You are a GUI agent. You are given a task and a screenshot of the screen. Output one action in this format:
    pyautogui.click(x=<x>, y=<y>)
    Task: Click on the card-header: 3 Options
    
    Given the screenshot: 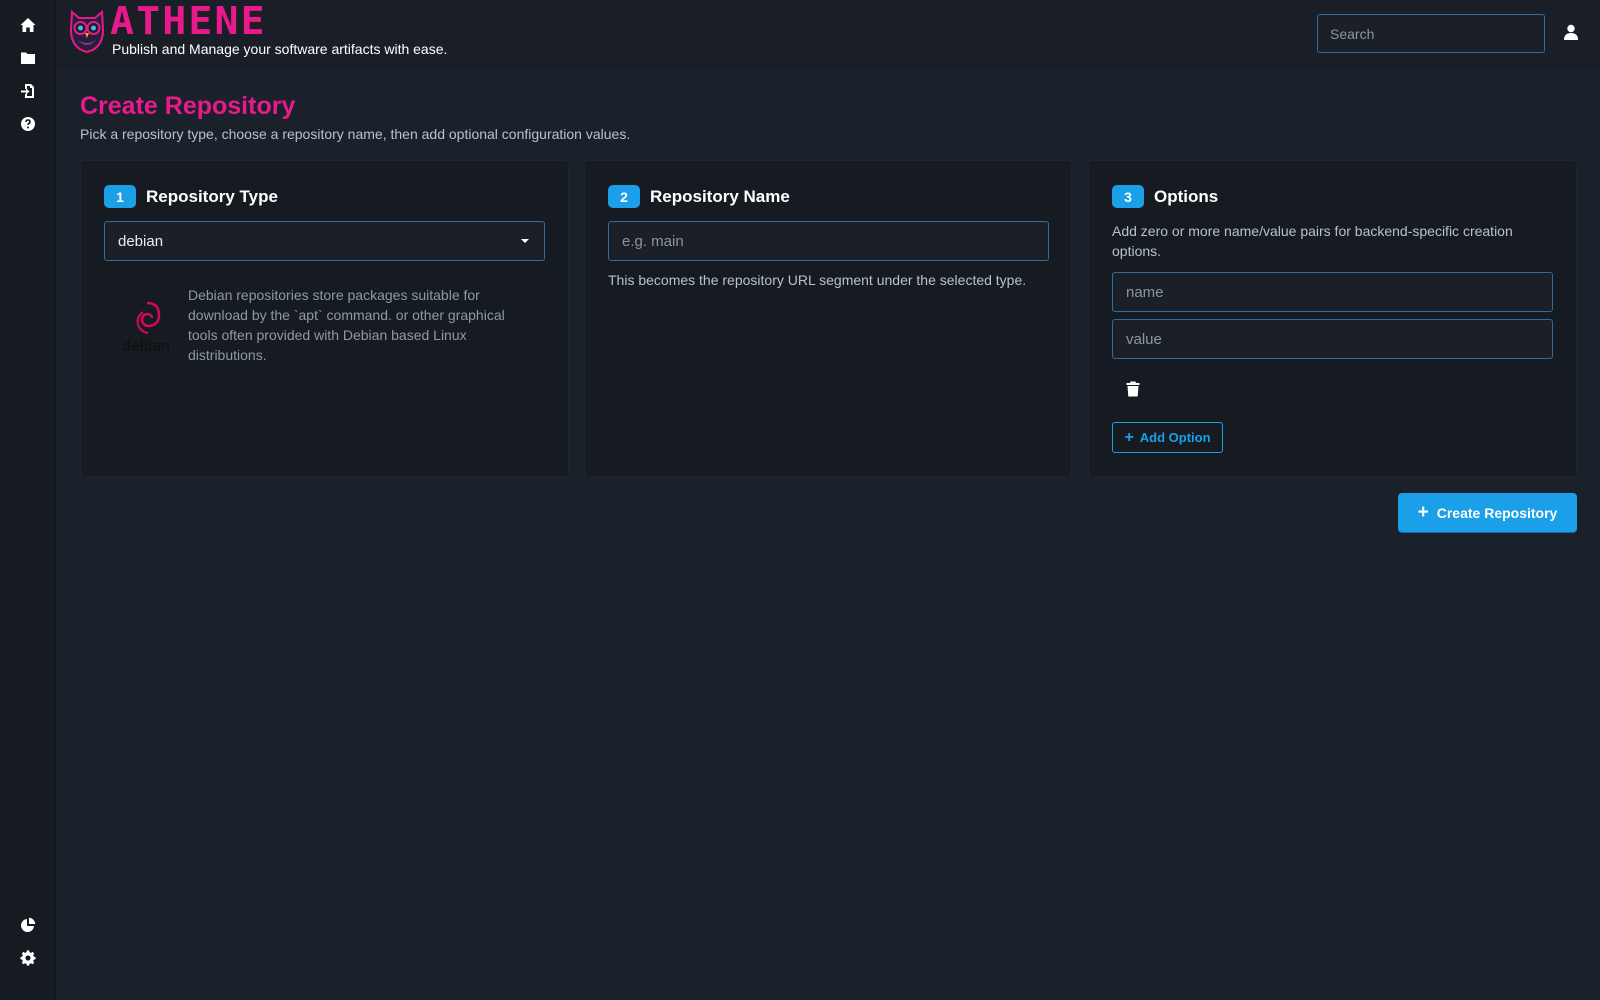 What is the action you would take?
    pyautogui.click(x=1165, y=196)
    